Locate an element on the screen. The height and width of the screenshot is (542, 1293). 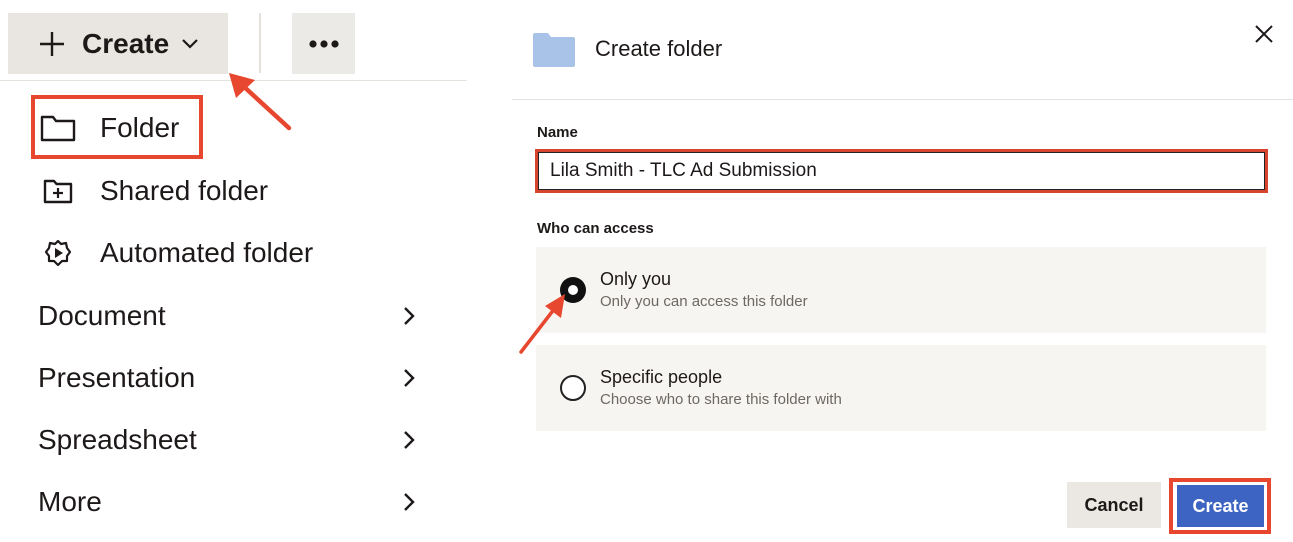
create-submit-button: Create is located at coordinates (1220, 506).